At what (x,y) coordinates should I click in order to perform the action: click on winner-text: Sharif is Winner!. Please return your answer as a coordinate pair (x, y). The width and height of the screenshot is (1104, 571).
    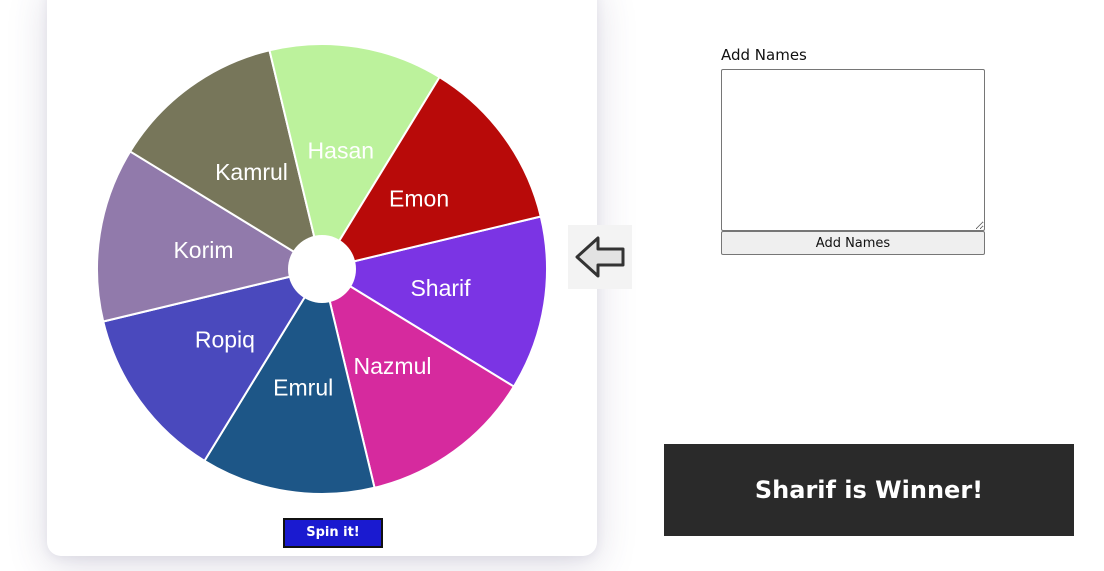
    Looking at the image, I should click on (869, 490).